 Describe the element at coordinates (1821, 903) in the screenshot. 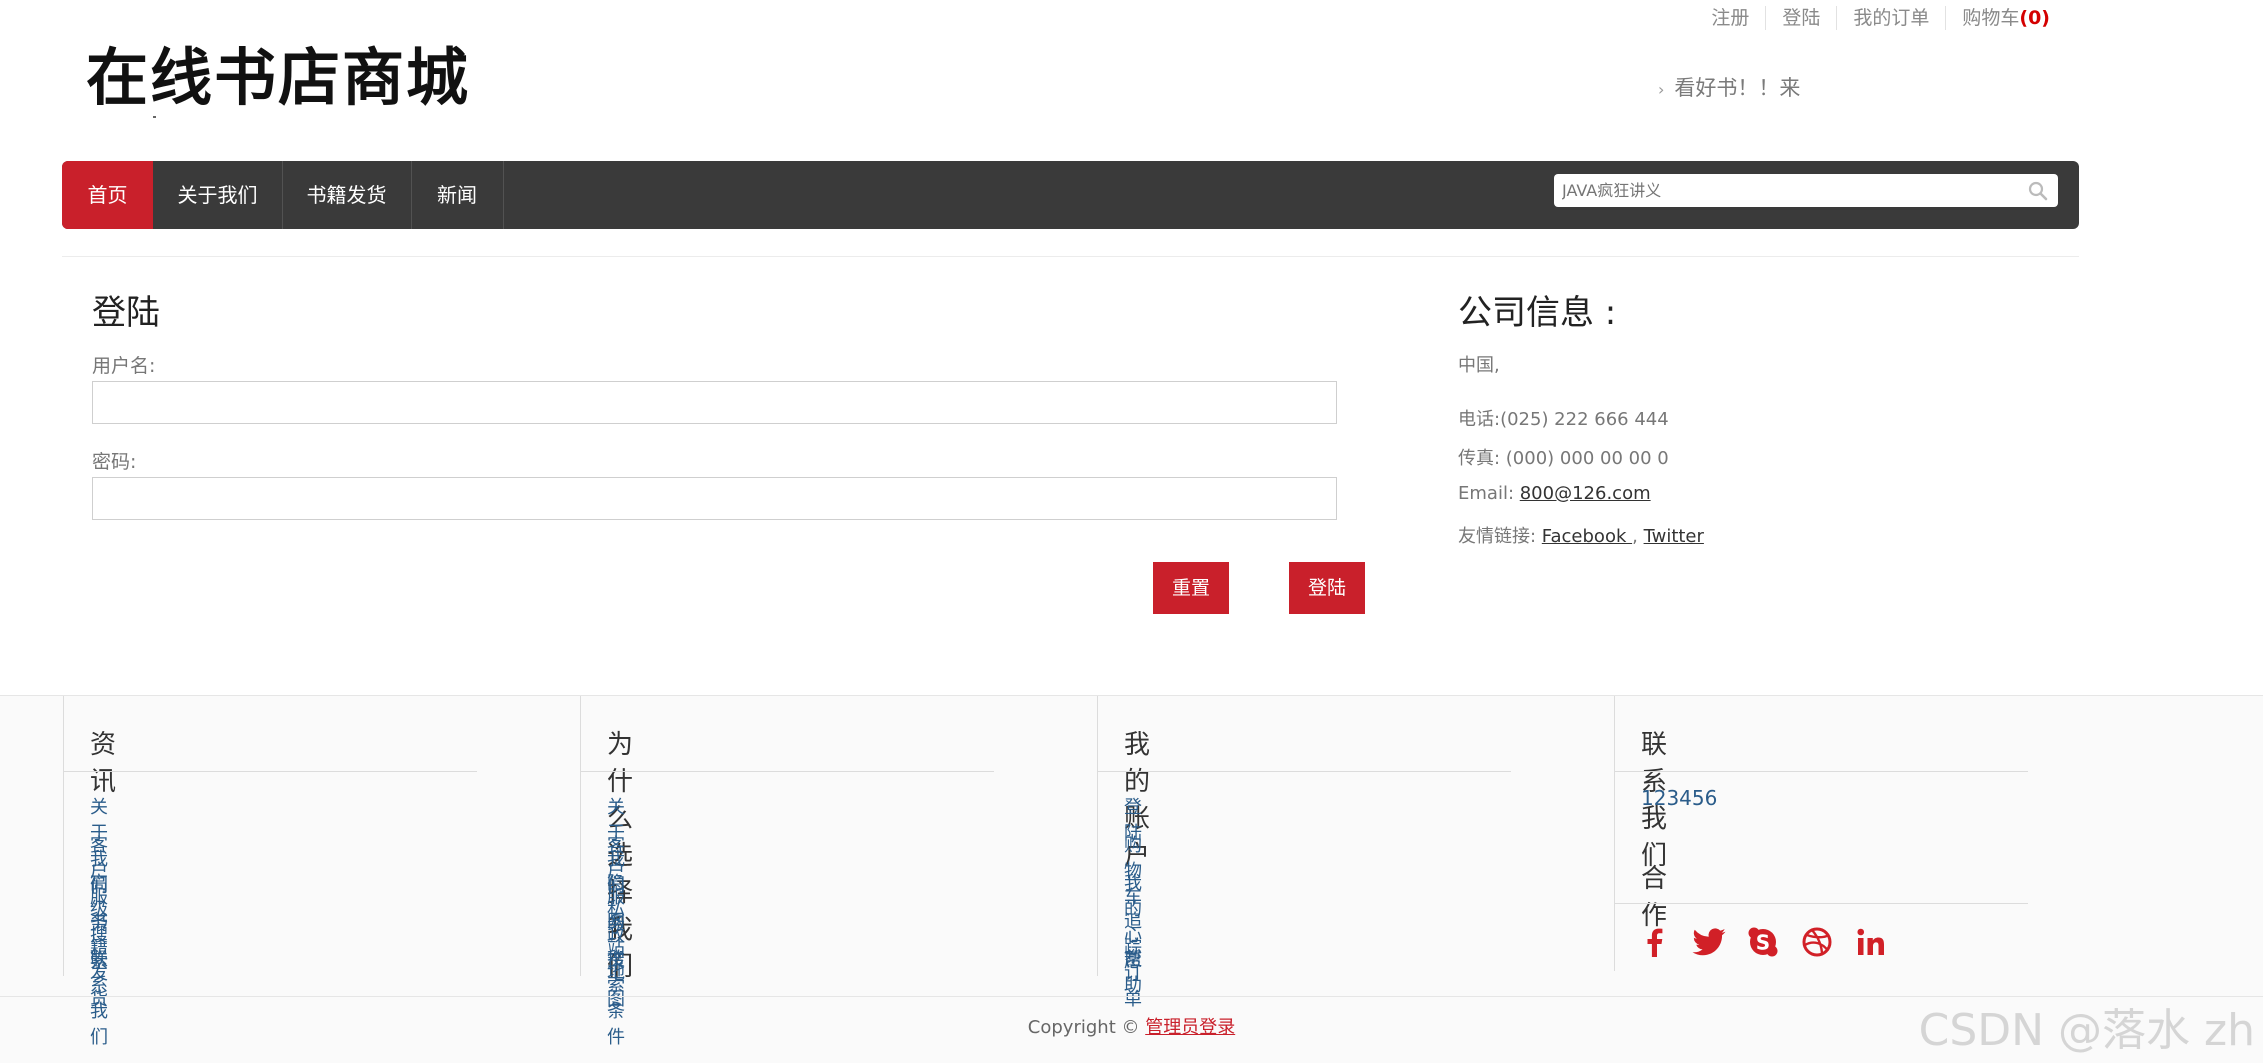

I see `cooperation-divider` at that location.